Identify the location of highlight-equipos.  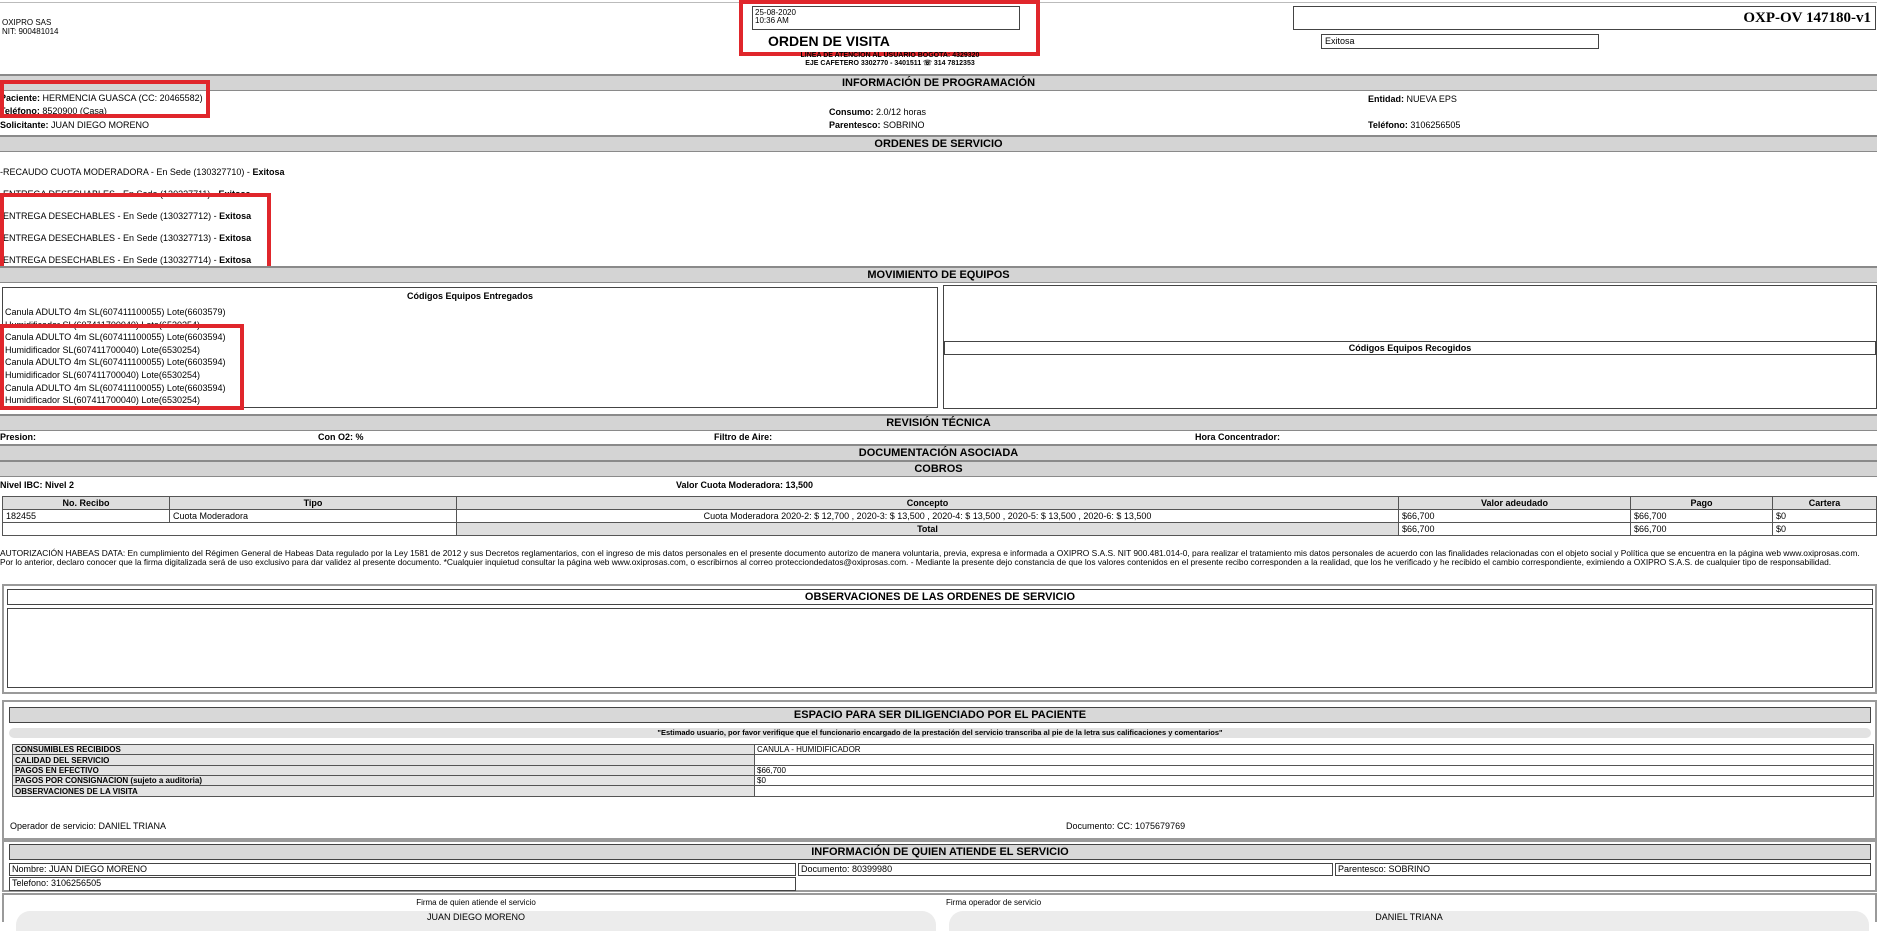
(122, 367).